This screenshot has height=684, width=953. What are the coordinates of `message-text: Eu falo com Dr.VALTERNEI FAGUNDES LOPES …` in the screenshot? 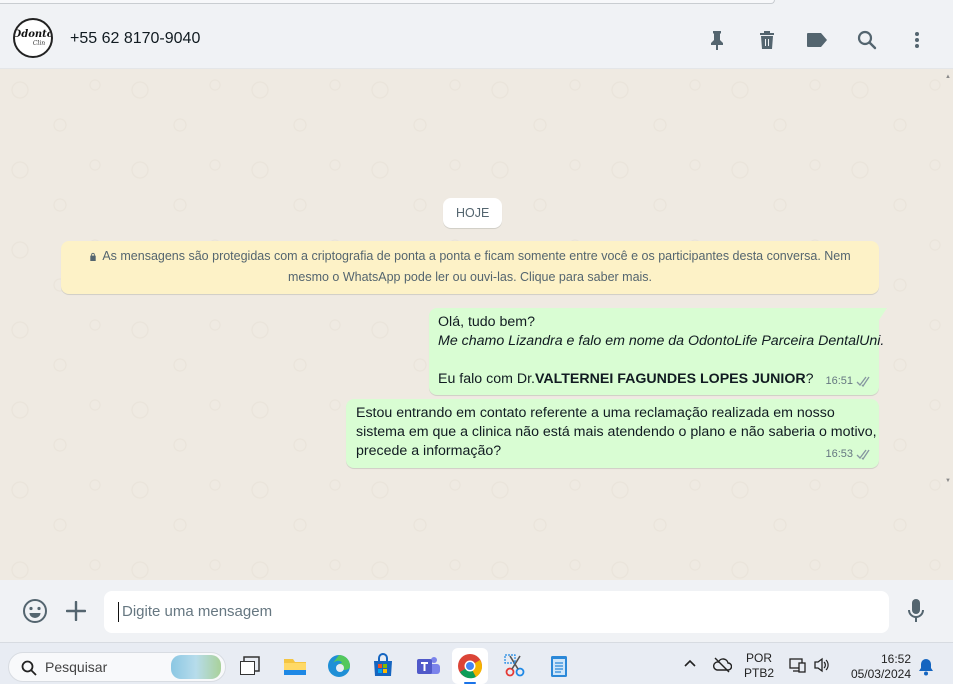 It's located at (654, 379).